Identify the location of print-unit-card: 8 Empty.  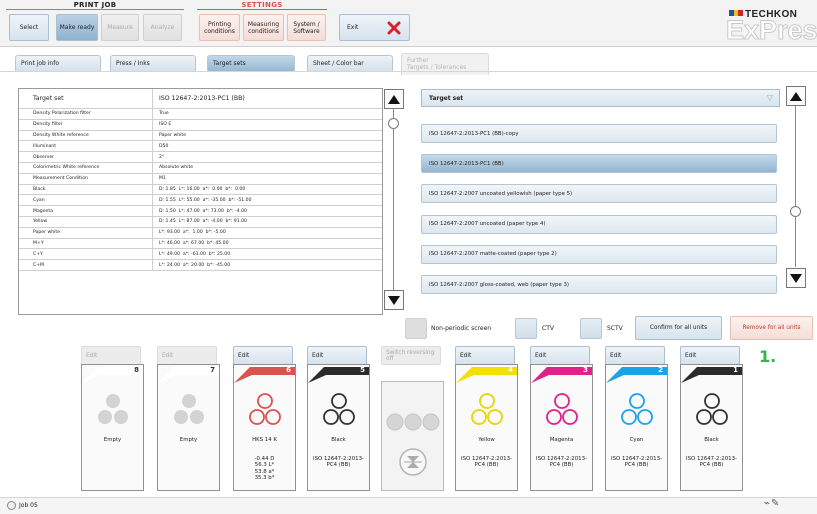
(112, 427).